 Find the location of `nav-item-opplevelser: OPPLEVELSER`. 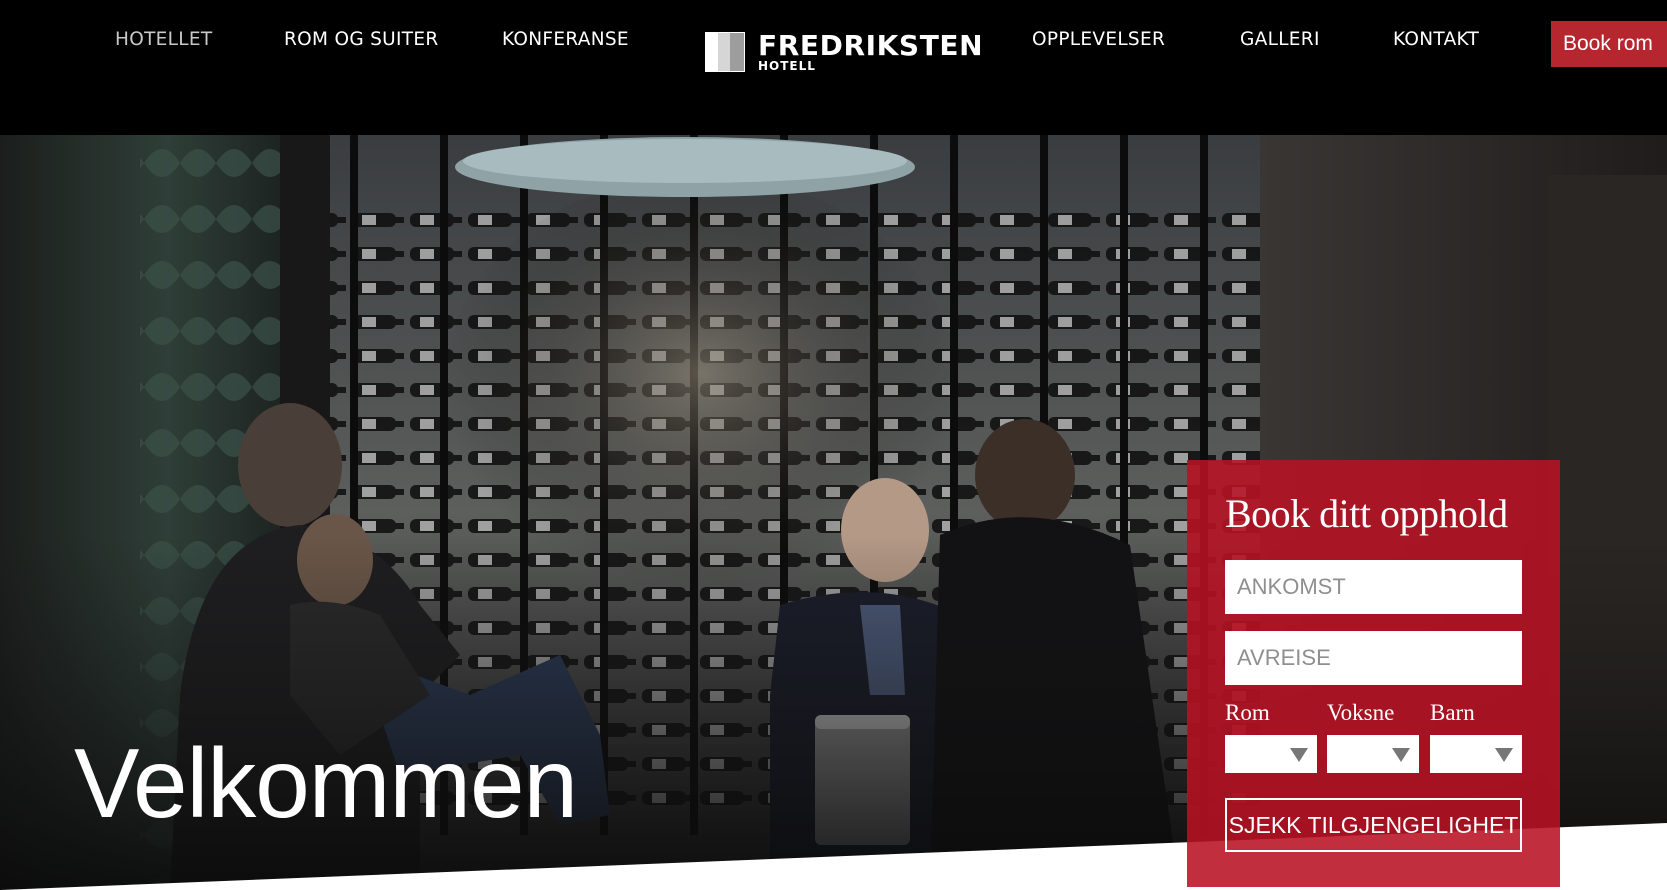

nav-item-opplevelser: OPPLEVELSER is located at coordinates (1098, 39).